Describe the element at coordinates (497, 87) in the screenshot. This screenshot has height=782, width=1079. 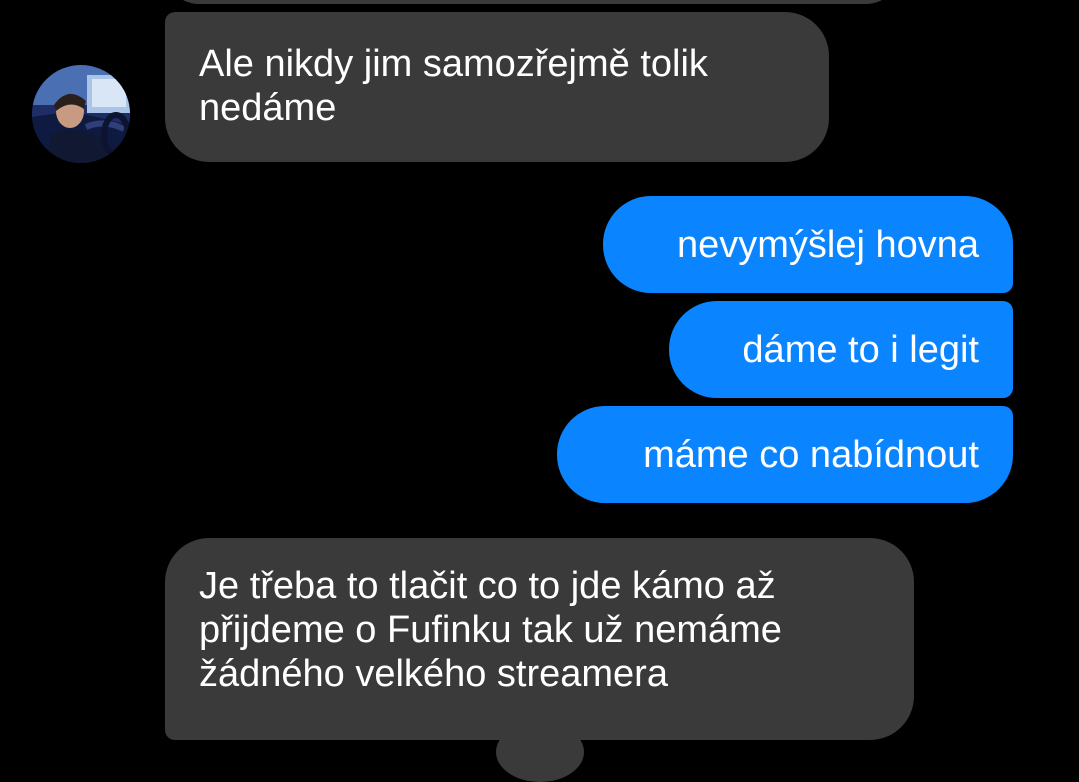
I see `incoming-message-bubble: Ale nikdy jim samozřejmě tolik nedáme` at that location.